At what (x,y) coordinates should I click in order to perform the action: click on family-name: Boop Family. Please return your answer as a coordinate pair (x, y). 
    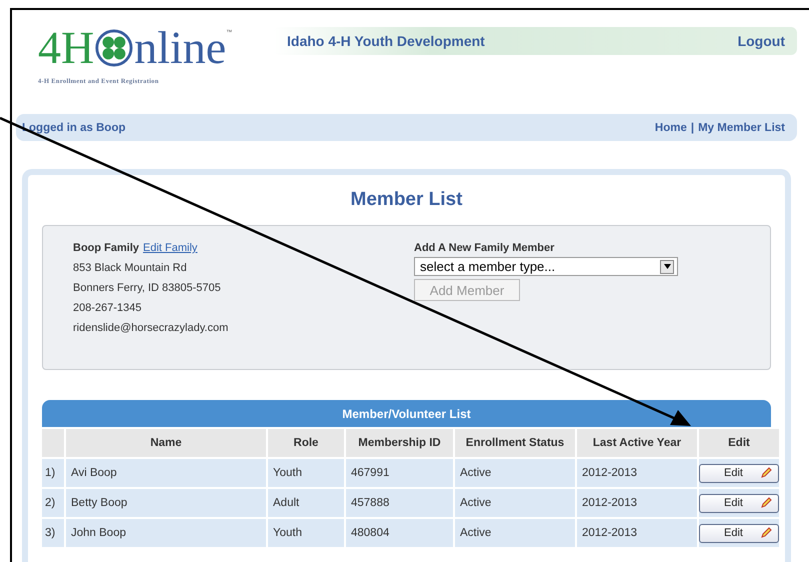
    Looking at the image, I should click on (106, 248).